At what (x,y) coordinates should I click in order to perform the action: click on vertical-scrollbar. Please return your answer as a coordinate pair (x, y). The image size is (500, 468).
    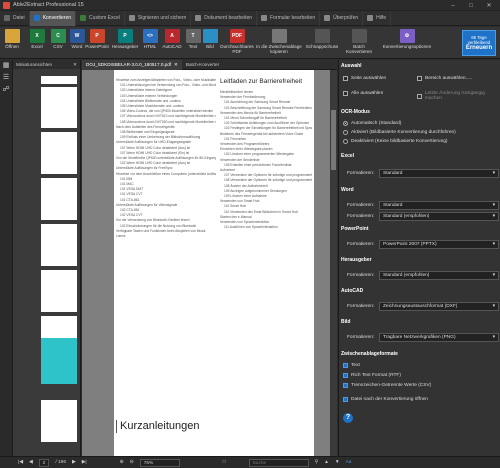
    Looking at the image, I should click on (333, 263).